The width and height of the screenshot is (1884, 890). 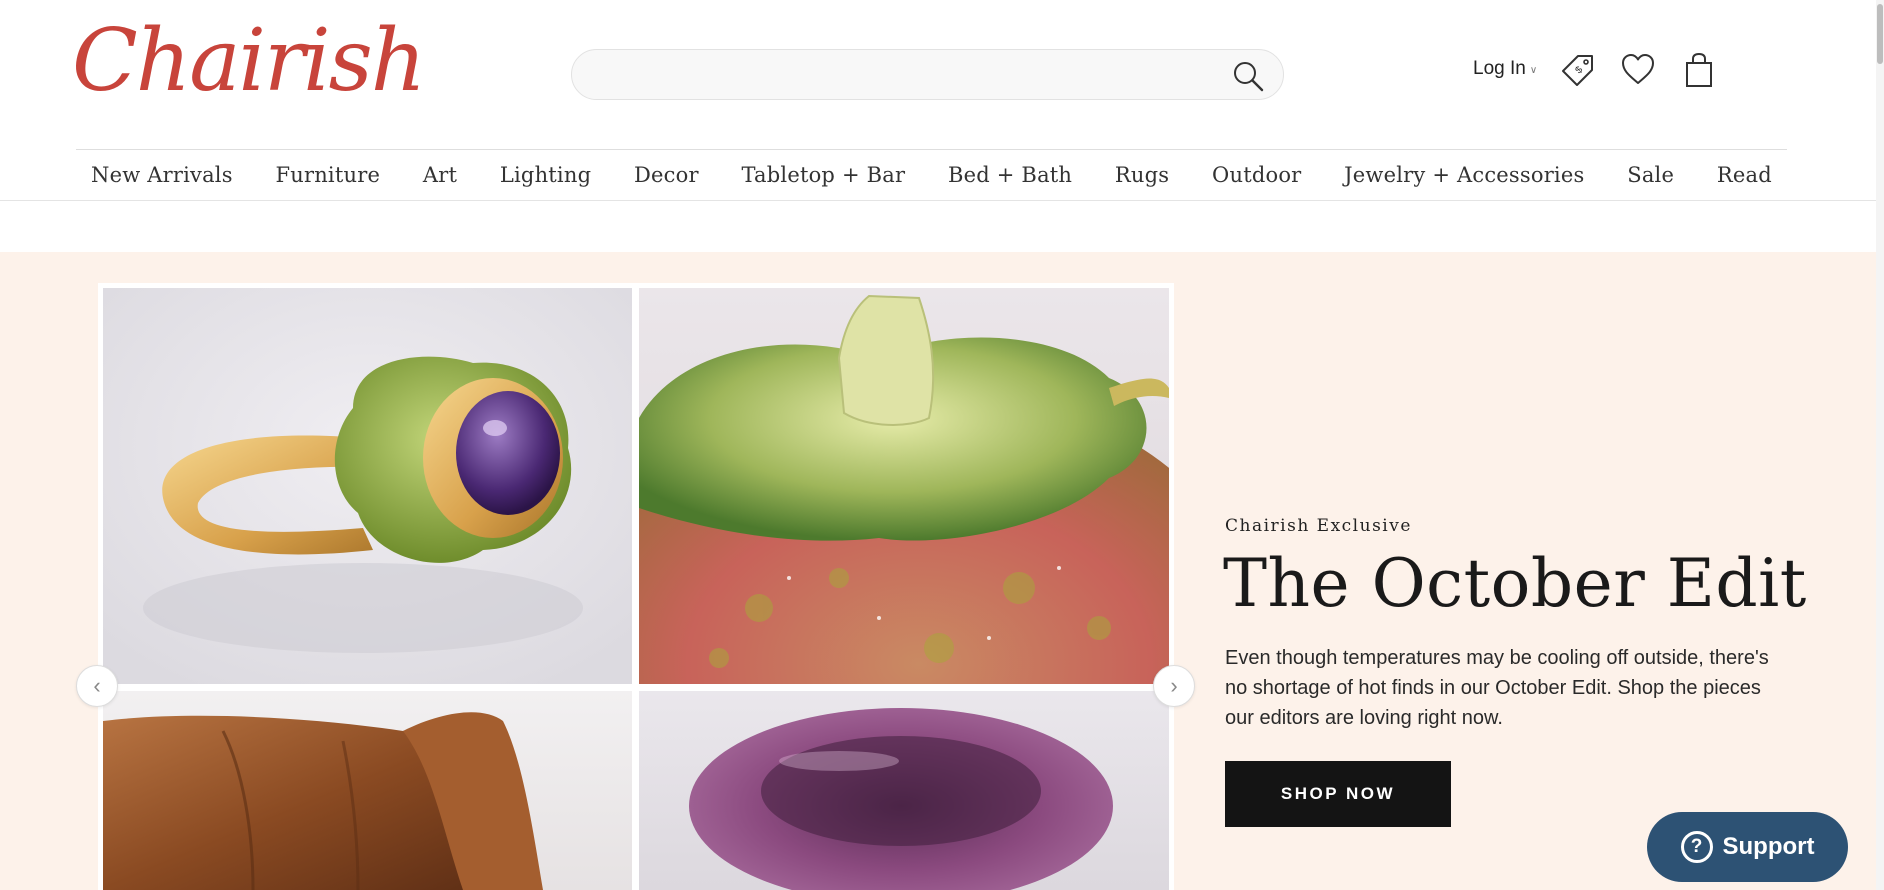 I want to click on search-icon, so click(x=1248, y=76).